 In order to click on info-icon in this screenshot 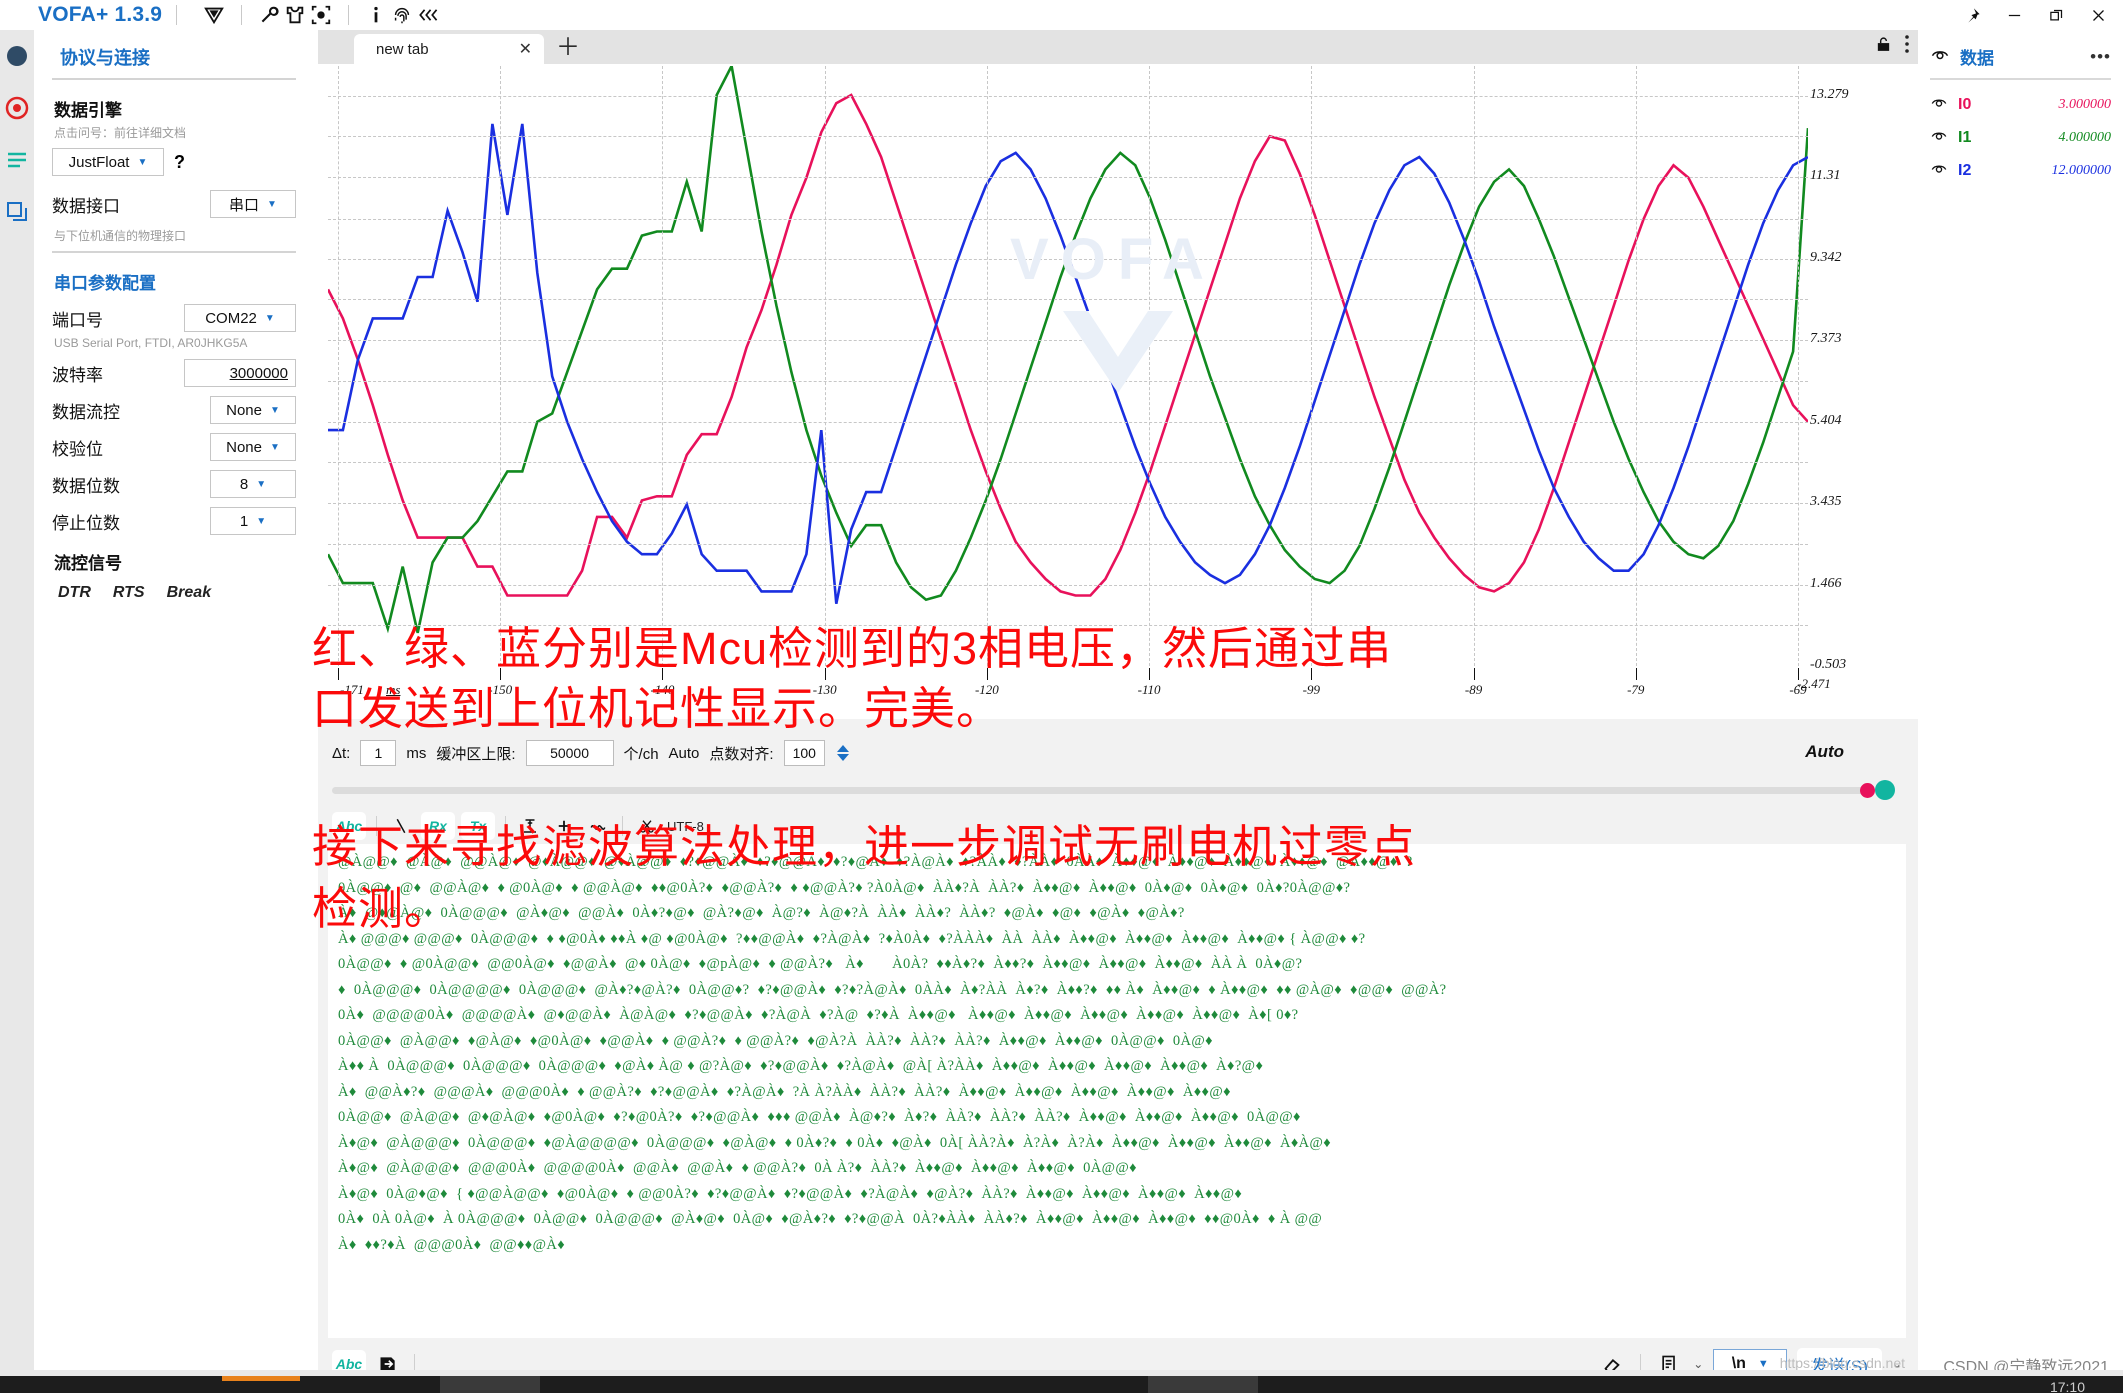, I will do `click(376, 15)`.